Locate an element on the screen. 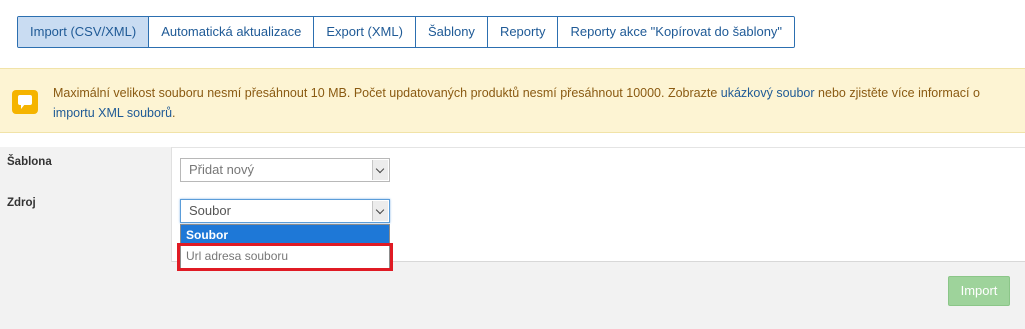 Image resolution: width=1025 pixels, height=329 pixels. template-select: Přidat nový is located at coordinates (285, 170).